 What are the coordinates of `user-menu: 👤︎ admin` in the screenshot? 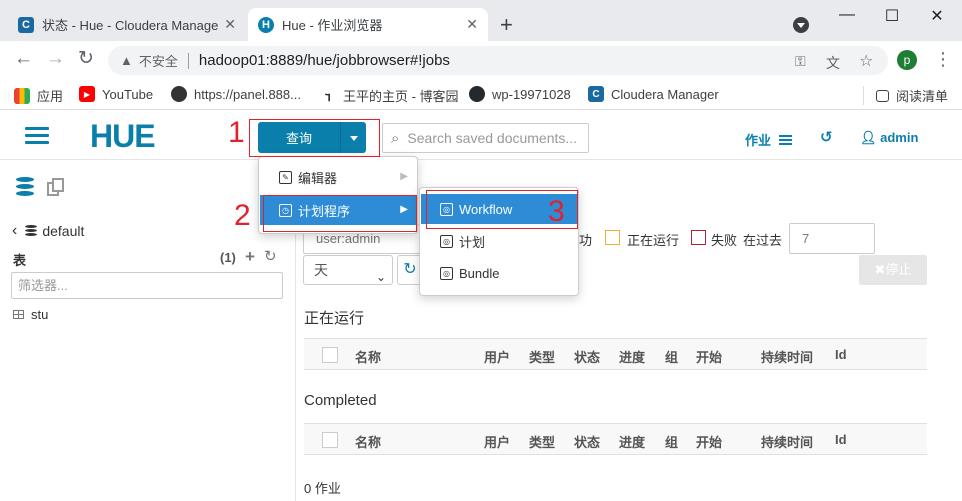 It's located at (889, 138).